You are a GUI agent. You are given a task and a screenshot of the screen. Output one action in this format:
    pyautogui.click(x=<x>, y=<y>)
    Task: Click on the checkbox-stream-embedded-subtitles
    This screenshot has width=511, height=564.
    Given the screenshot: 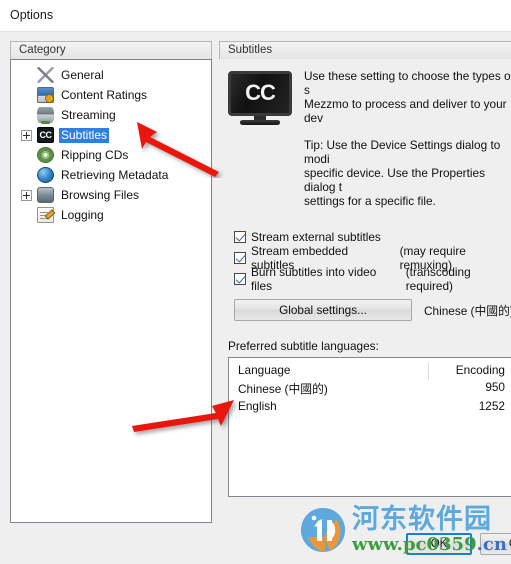 What is the action you would take?
    pyautogui.click(x=240, y=257)
    